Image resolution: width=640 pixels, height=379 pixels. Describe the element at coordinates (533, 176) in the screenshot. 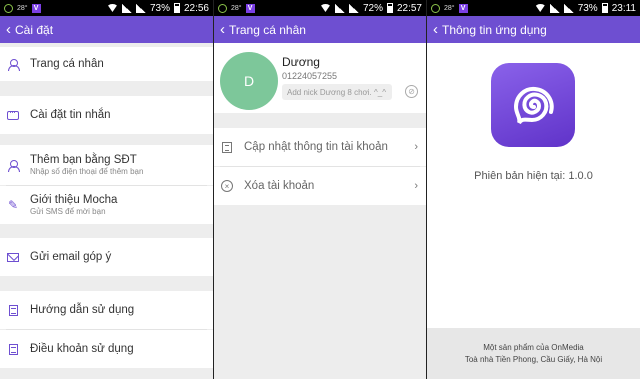

I see `version-text: Phiên bản hiện tại: 1.0.0` at that location.